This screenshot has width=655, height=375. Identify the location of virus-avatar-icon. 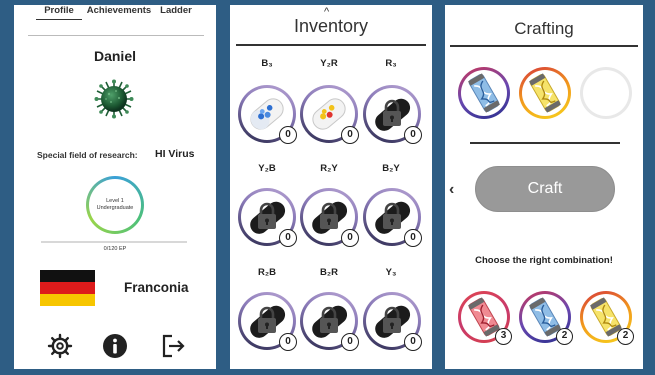
(114, 99).